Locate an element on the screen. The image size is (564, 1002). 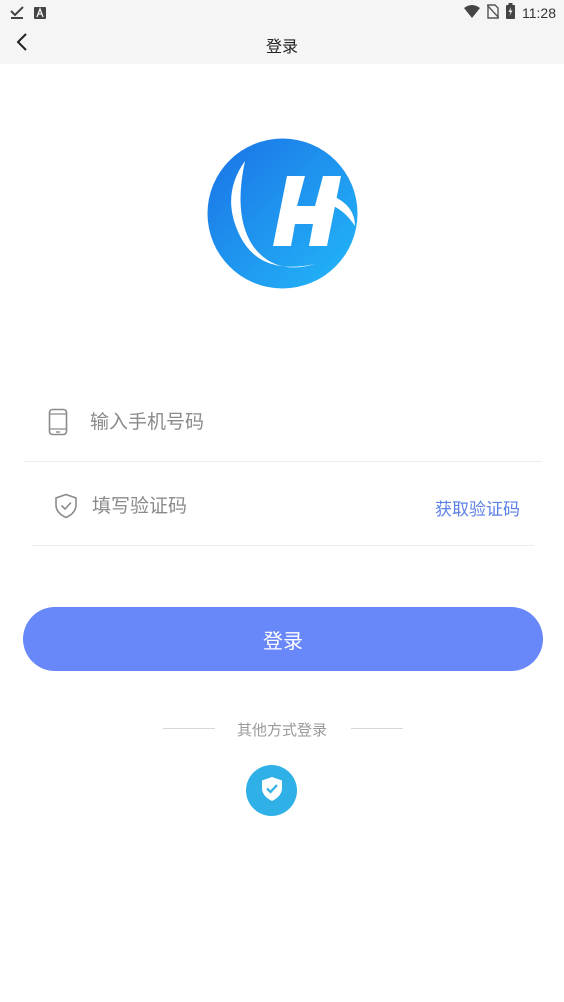
nav-bar: 登录 is located at coordinates (282, 44).